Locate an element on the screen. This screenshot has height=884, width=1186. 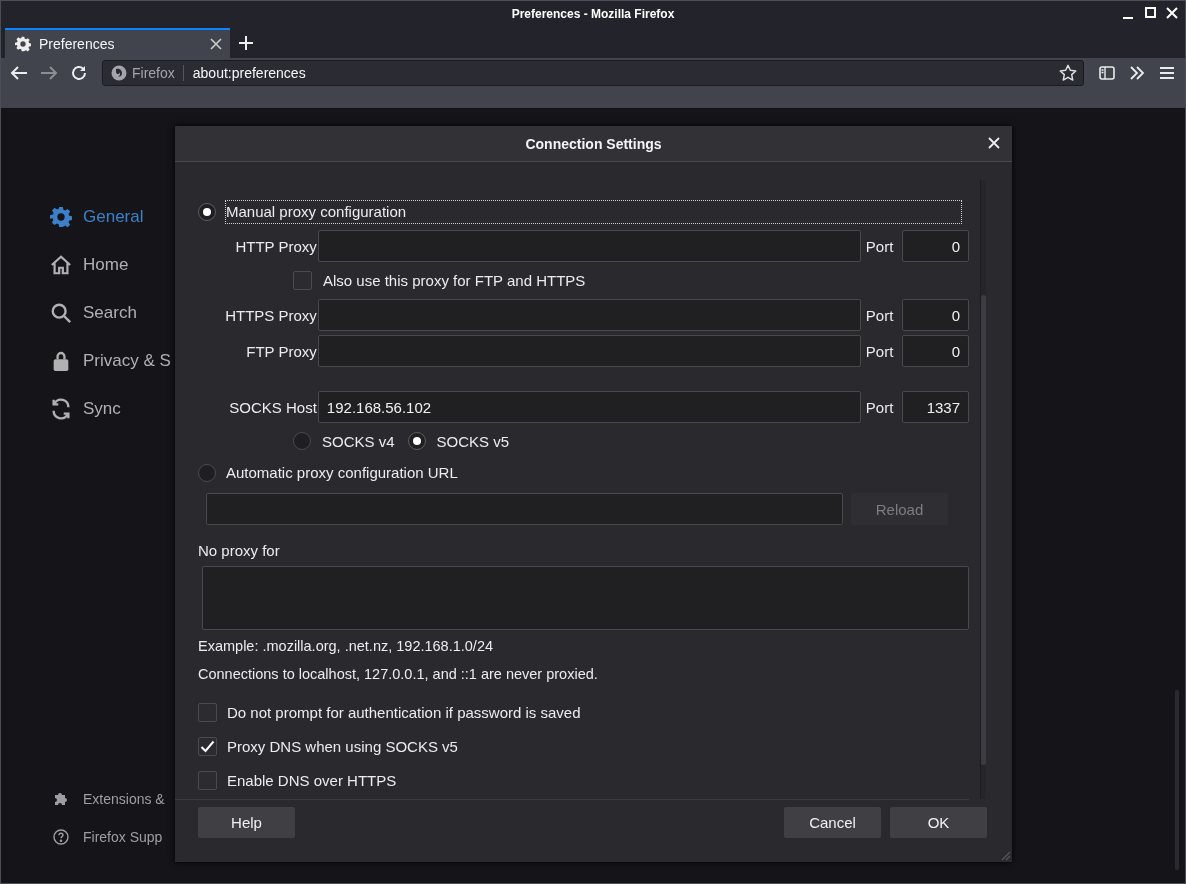
window-title: Preferences - Mozilla Firefox is located at coordinates (593, 14).